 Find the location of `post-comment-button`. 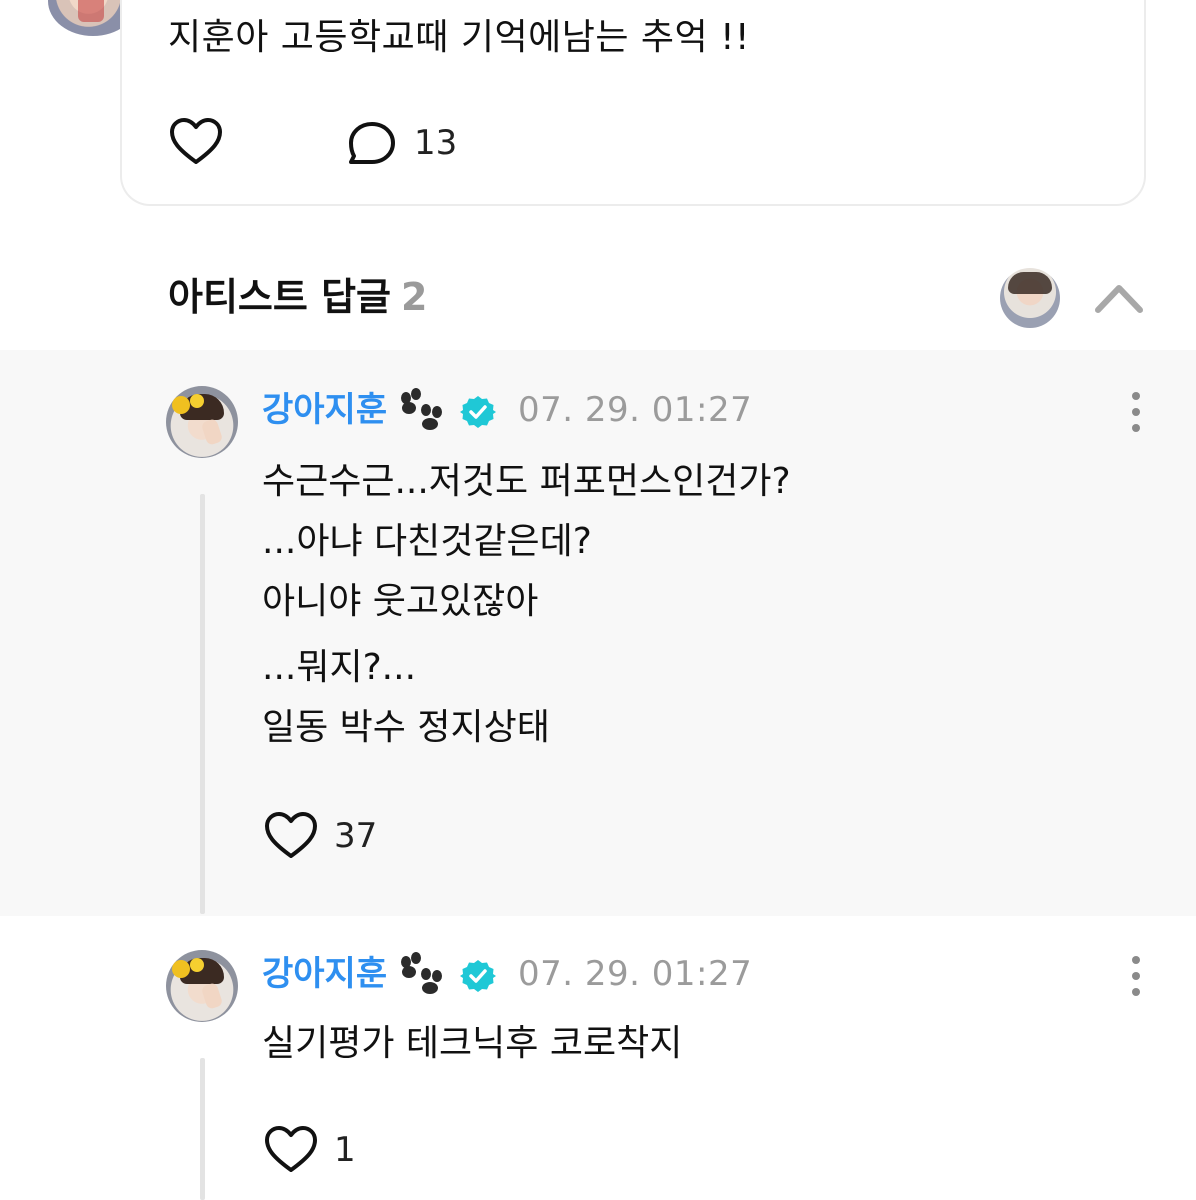

post-comment-button is located at coordinates (372, 144).